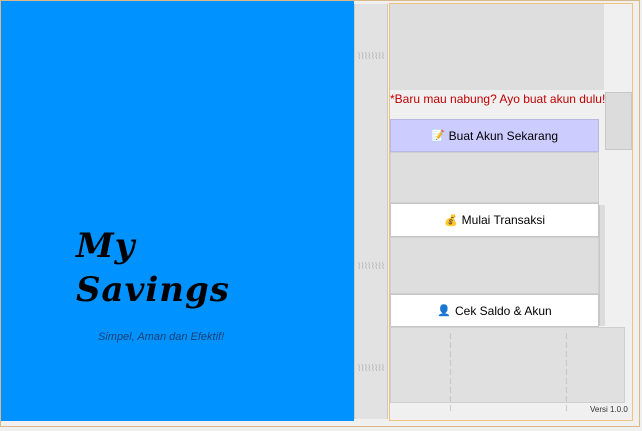 This screenshot has width=642, height=431. I want to click on bottom-filler, so click(507, 365).